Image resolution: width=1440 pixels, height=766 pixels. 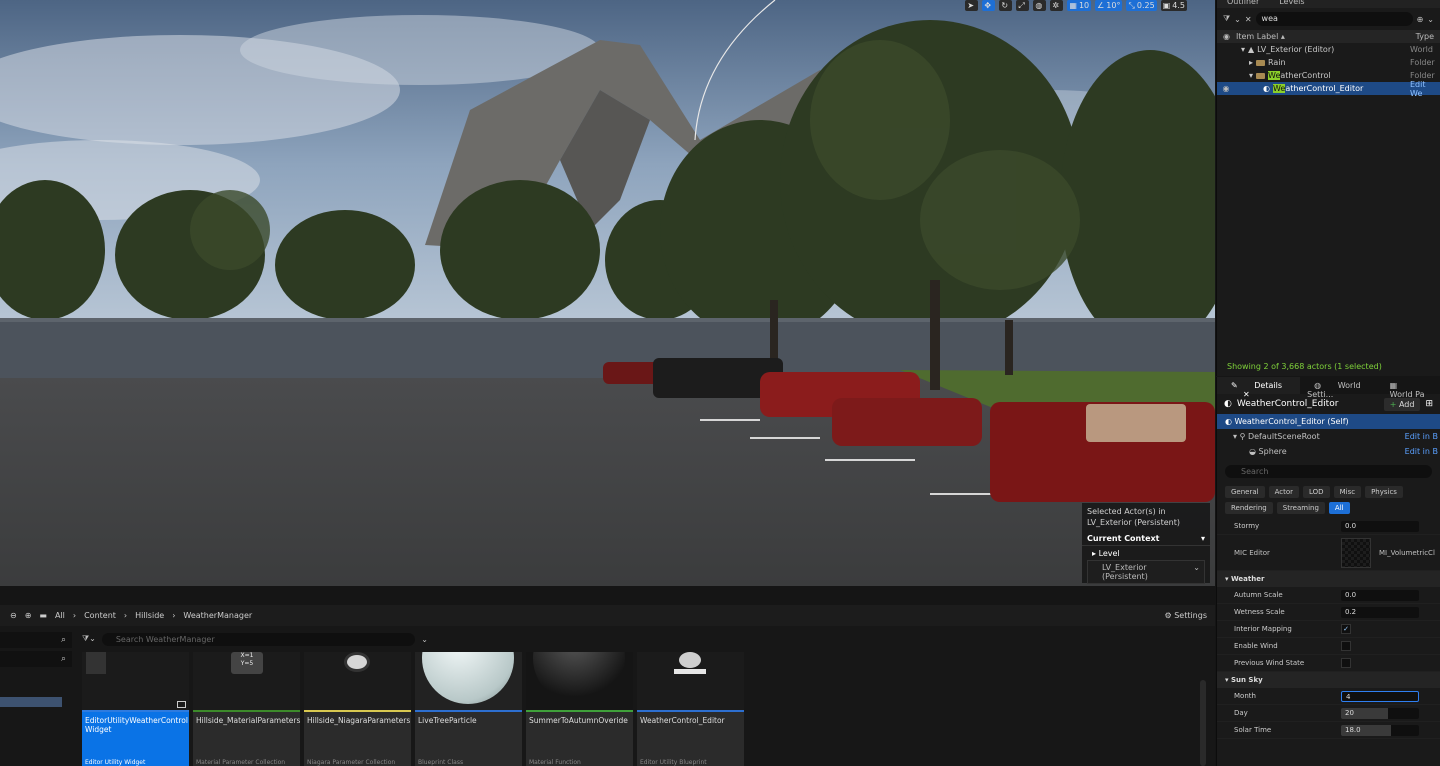 I want to click on tab-levels: Levels, so click(x=1291, y=4).